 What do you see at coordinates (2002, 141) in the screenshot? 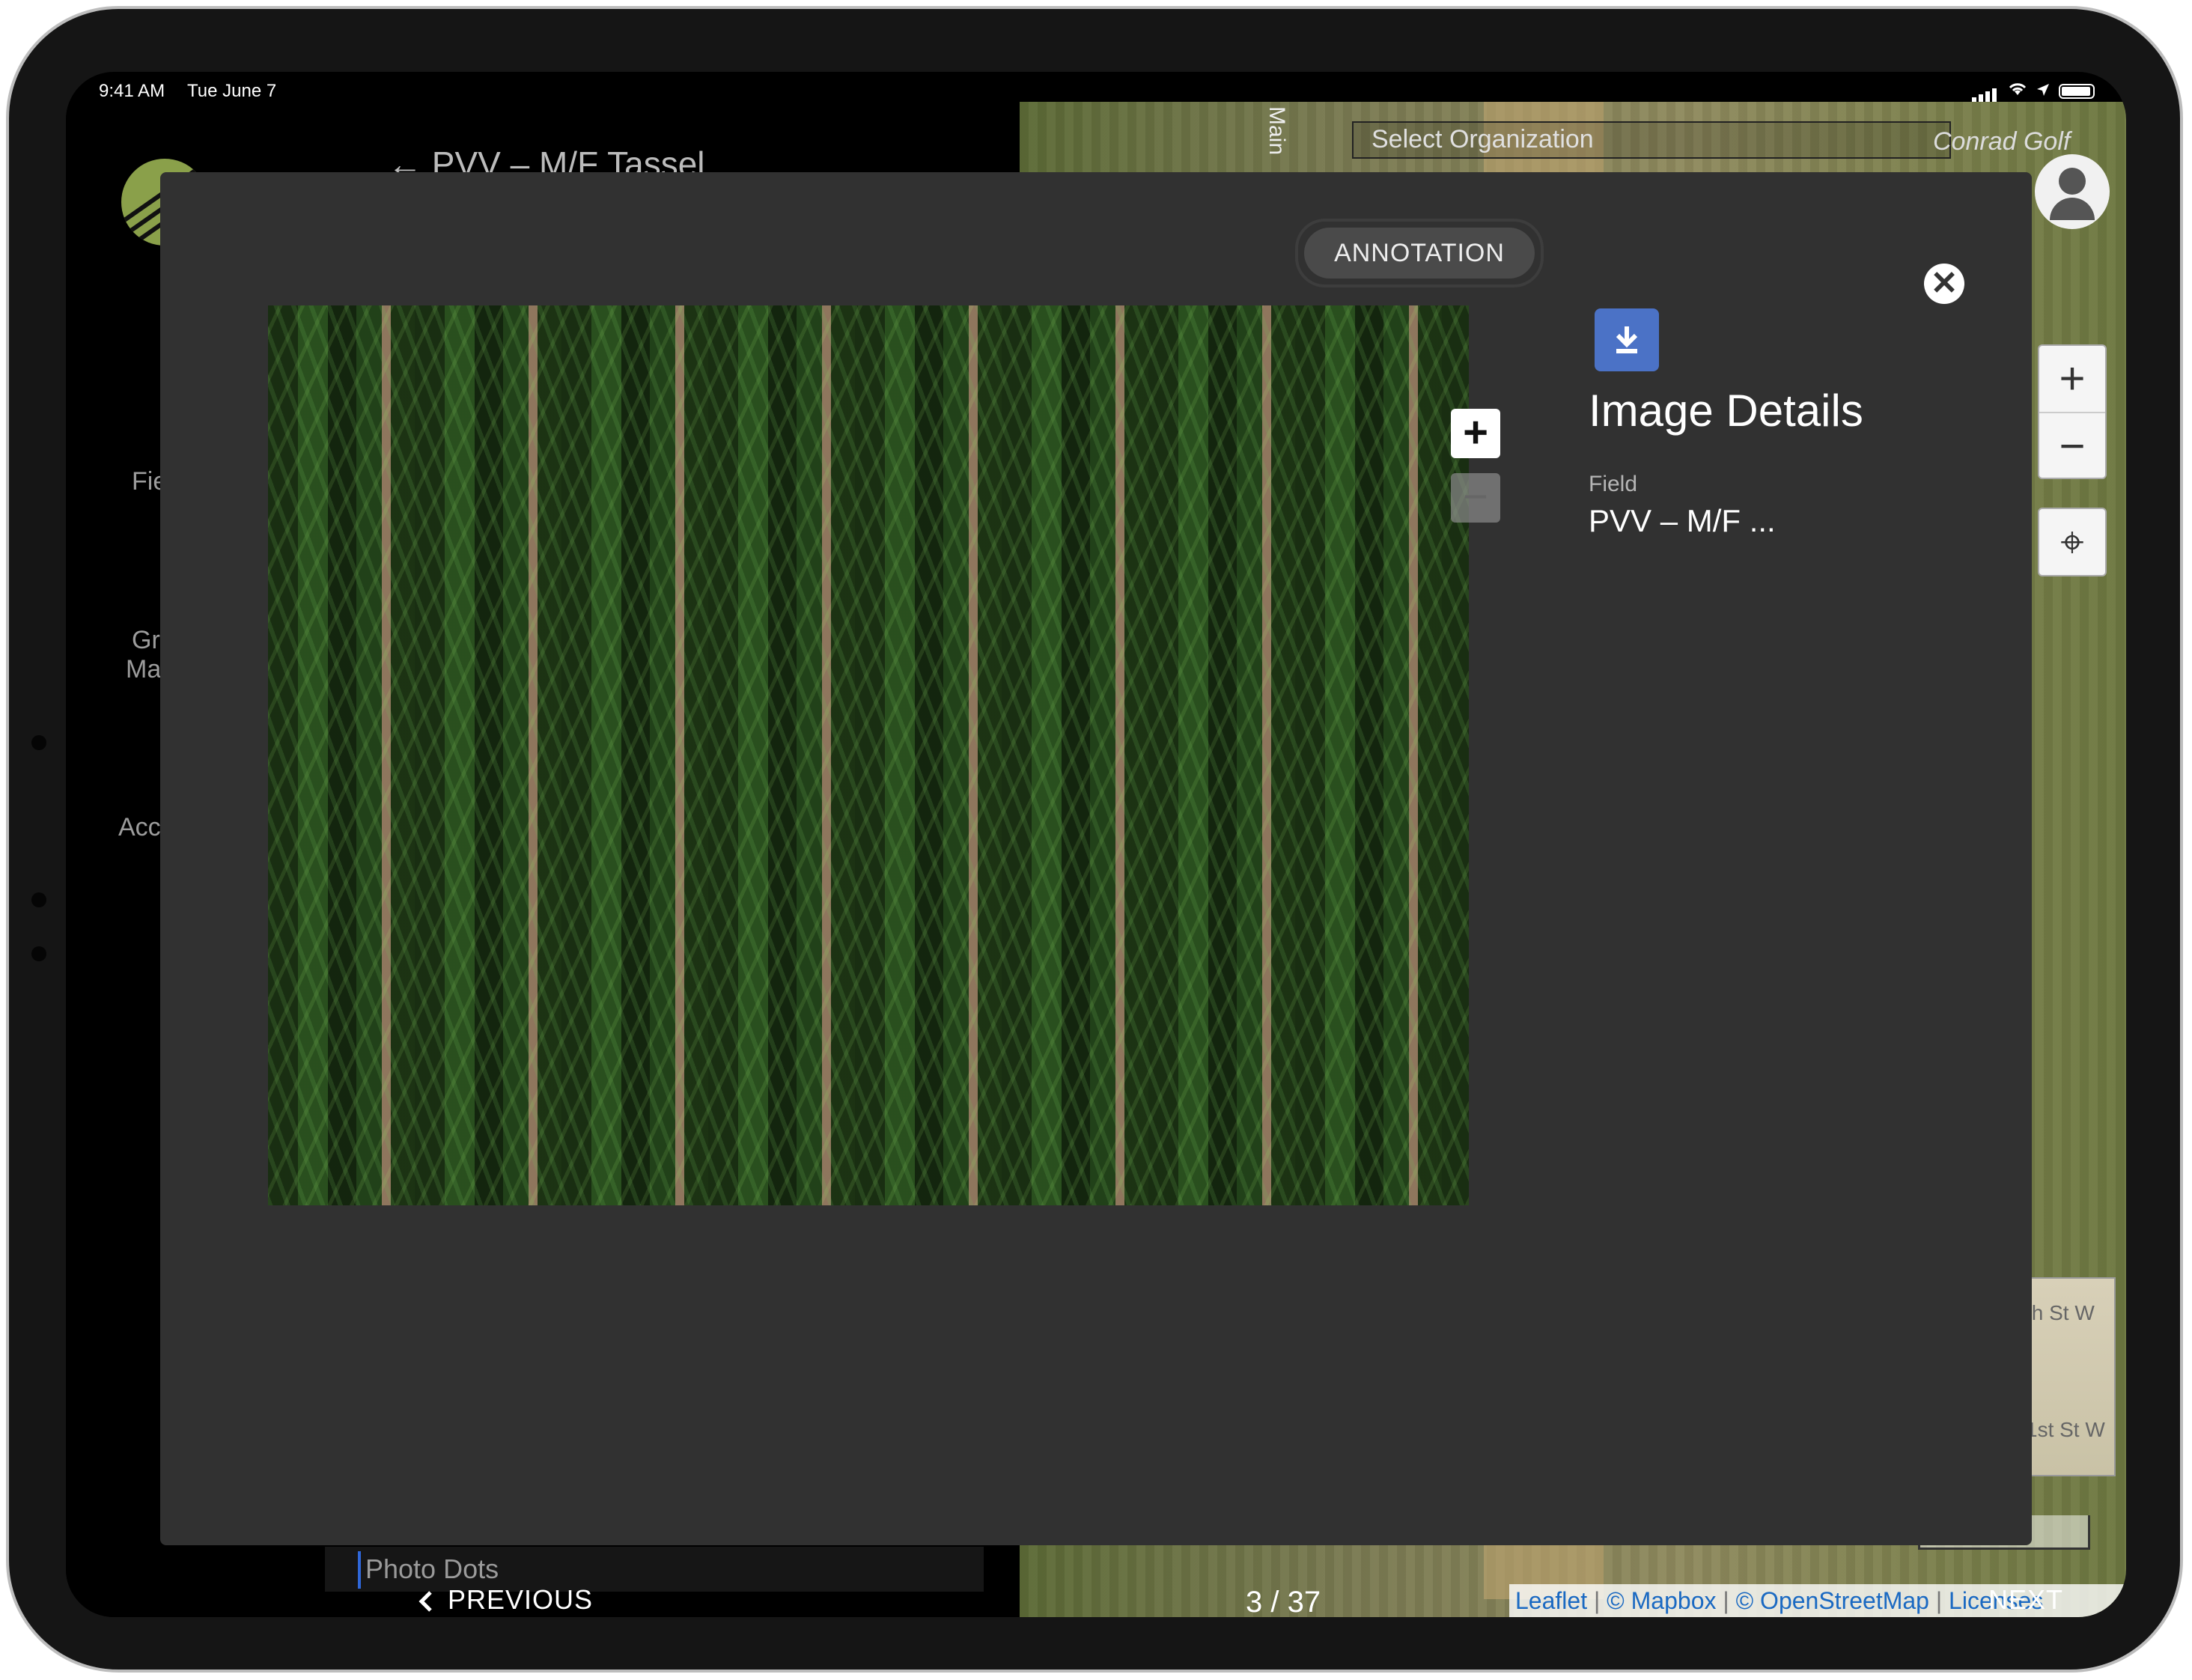
I see `map-place-label: Conrad Golf` at bounding box center [2002, 141].